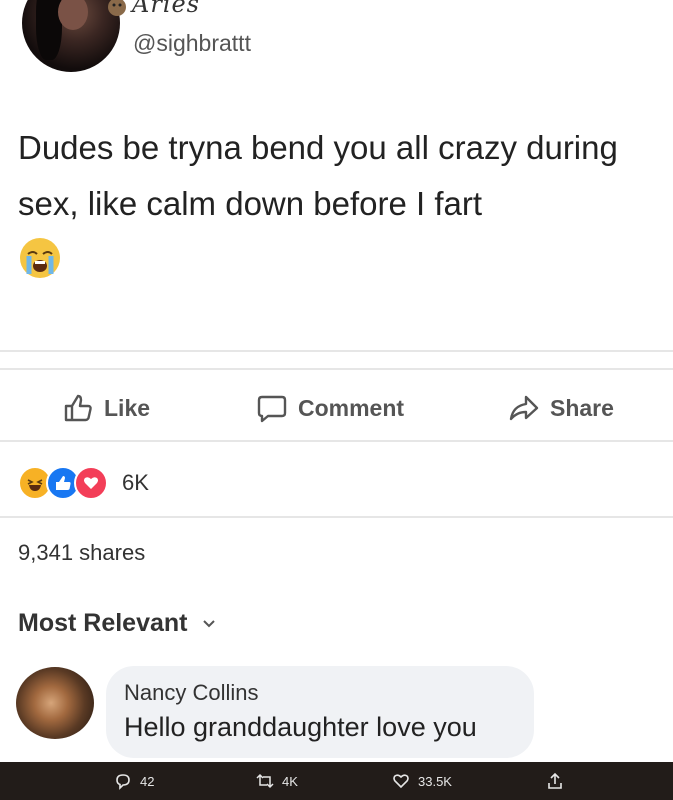 This screenshot has width=673, height=800. Describe the element at coordinates (166, 9) in the screenshot. I see `display-name: Aries` at that location.